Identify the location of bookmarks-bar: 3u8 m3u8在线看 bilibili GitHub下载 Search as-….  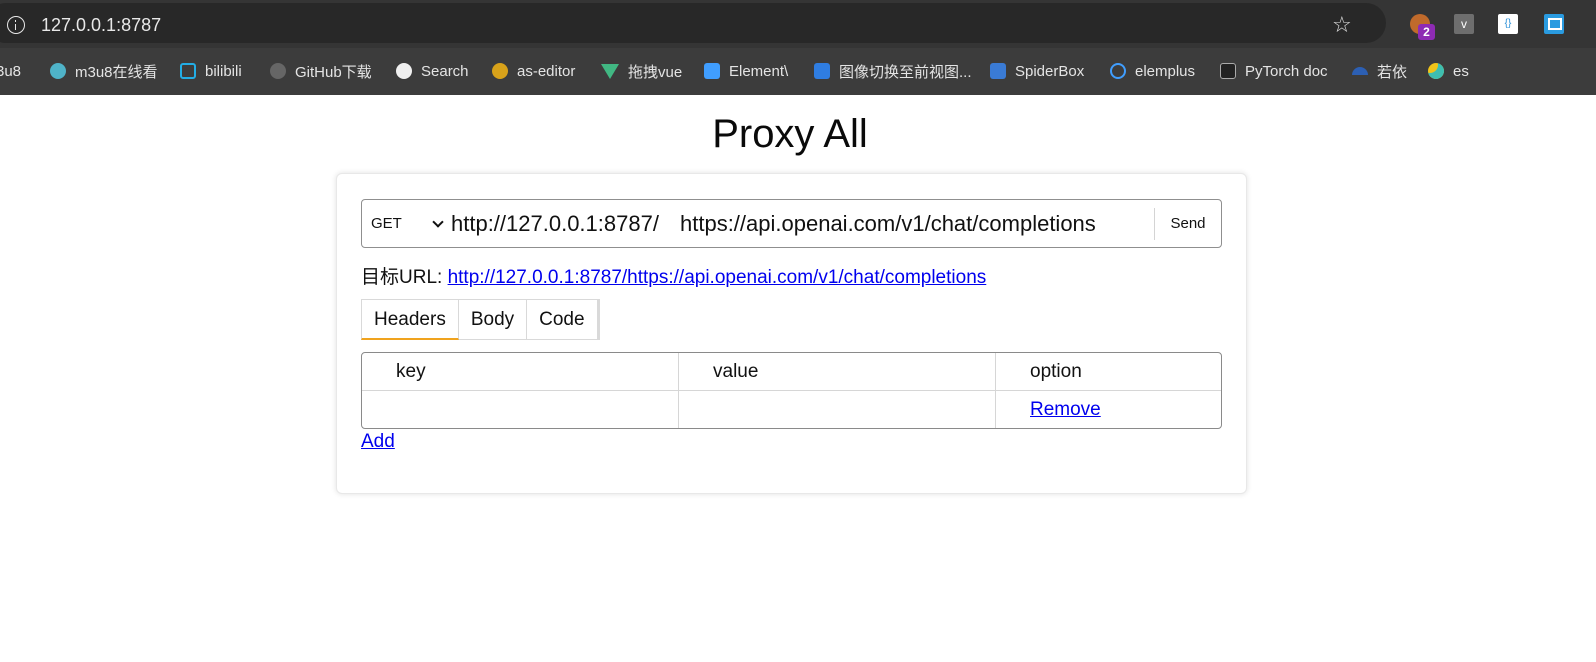
(798, 71).